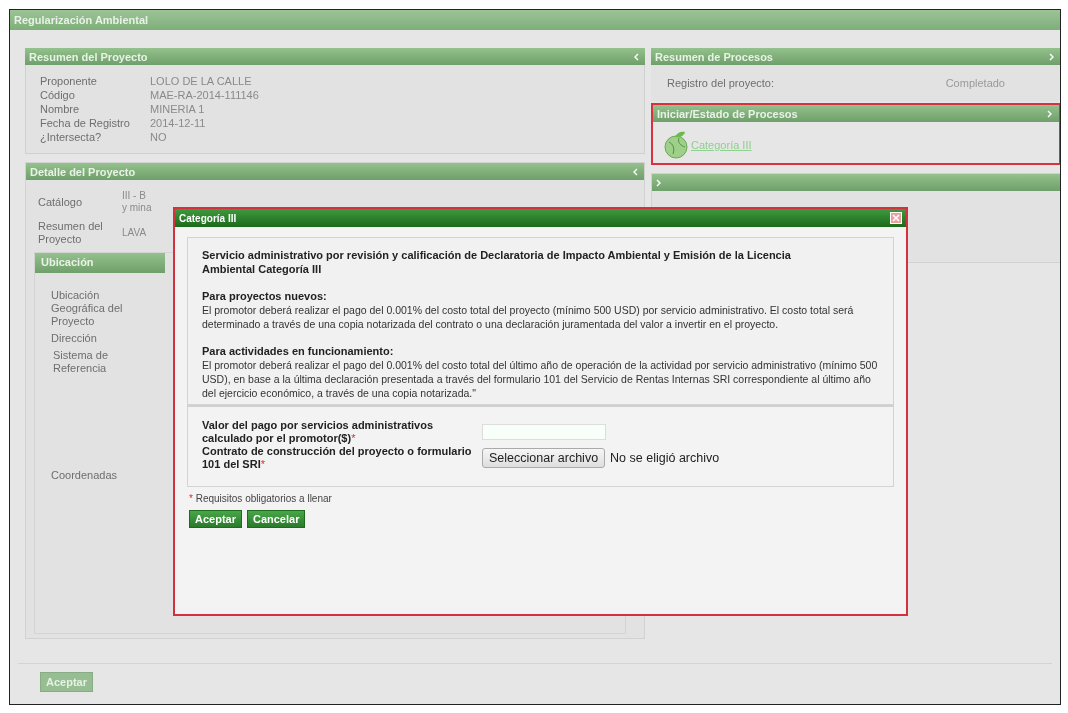 Image resolution: width=1068 pixels, height=713 pixels. What do you see at coordinates (208, 218) in the screenshot?
I see `dialog-title: Categoría III` at bounding box center [208, 218].